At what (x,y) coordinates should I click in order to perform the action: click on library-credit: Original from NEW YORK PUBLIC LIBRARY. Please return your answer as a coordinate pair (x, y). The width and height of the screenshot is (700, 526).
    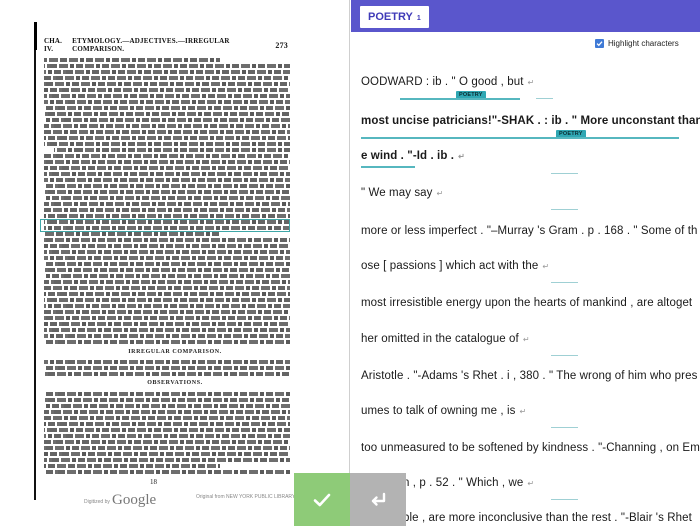
    Looking at the image, I should click on (246, 497).